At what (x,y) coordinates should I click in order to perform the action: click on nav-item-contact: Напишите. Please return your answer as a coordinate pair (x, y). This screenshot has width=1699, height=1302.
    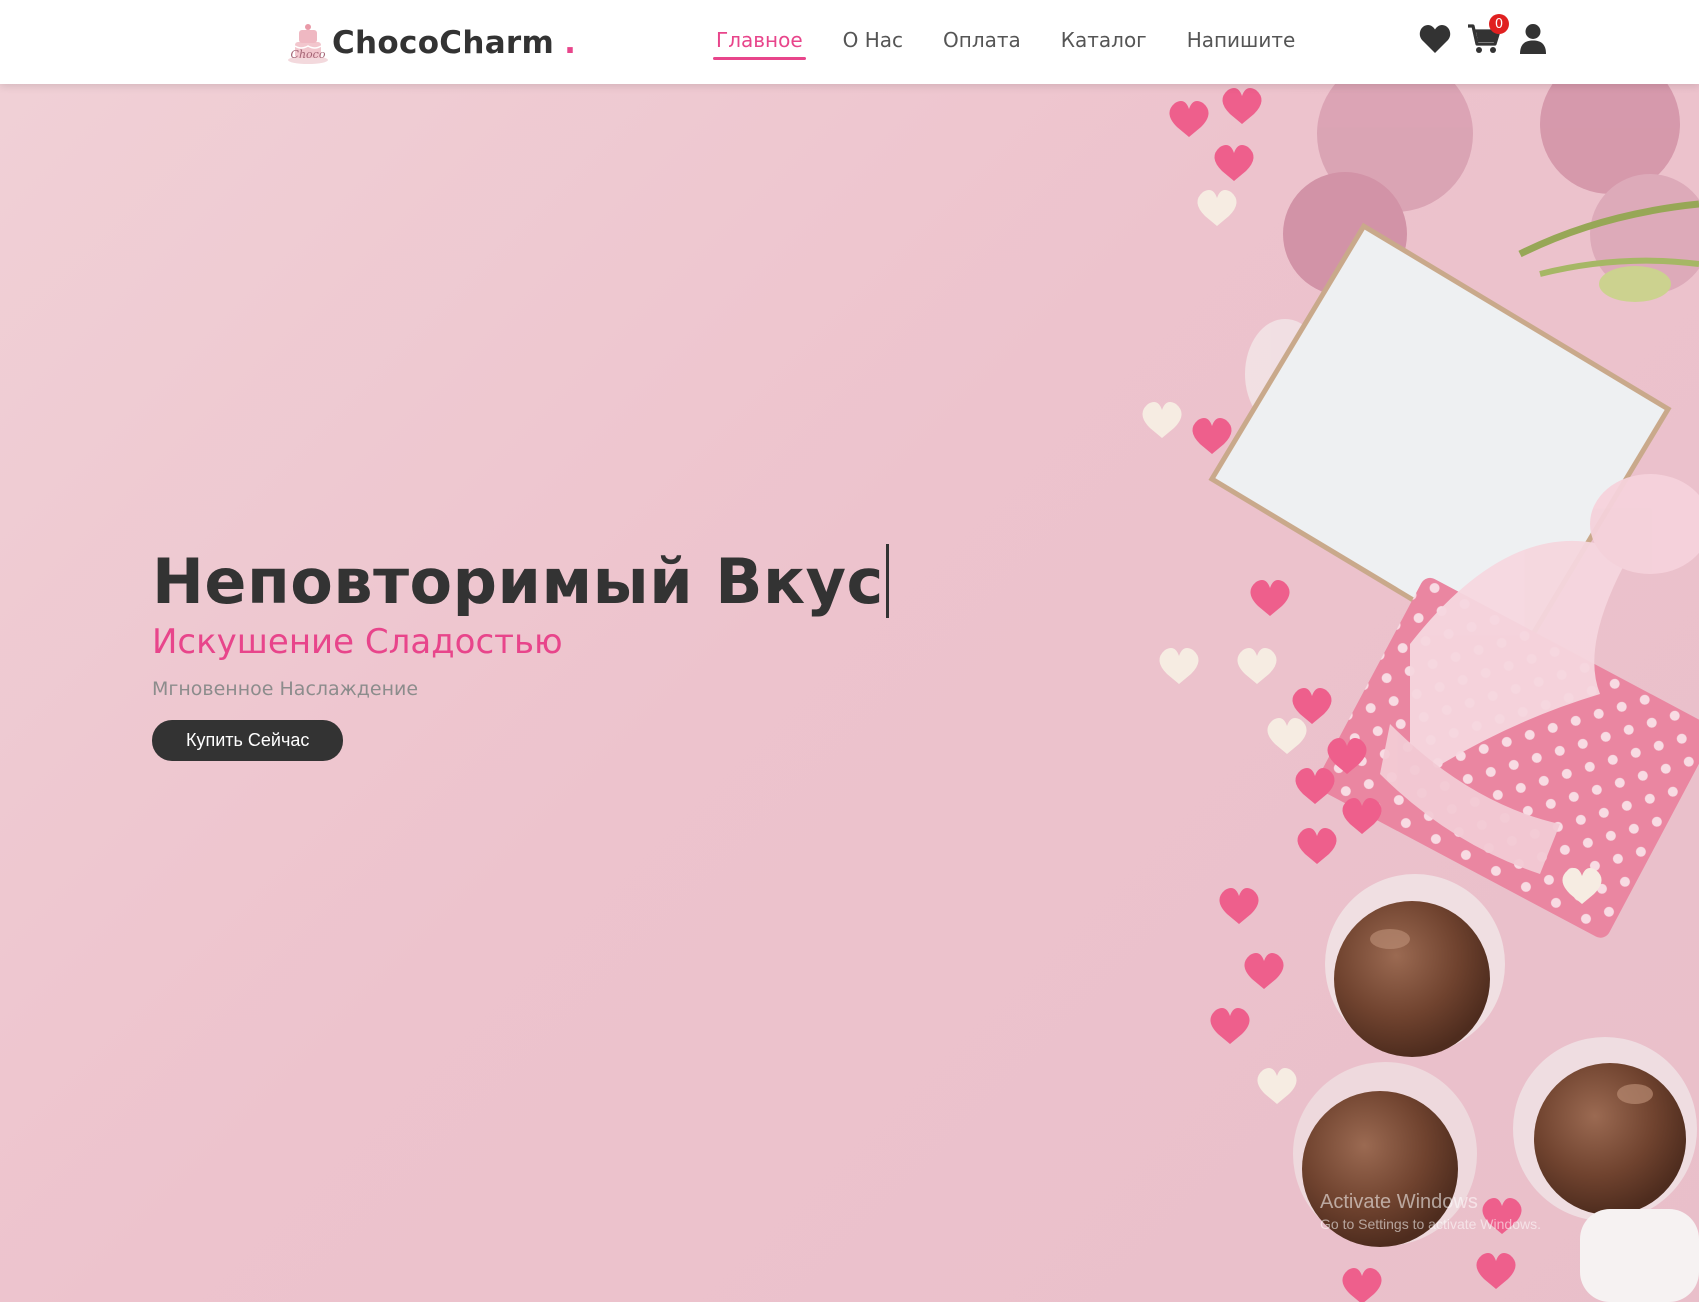
    Looking at the image, I should click on (1241, 43).